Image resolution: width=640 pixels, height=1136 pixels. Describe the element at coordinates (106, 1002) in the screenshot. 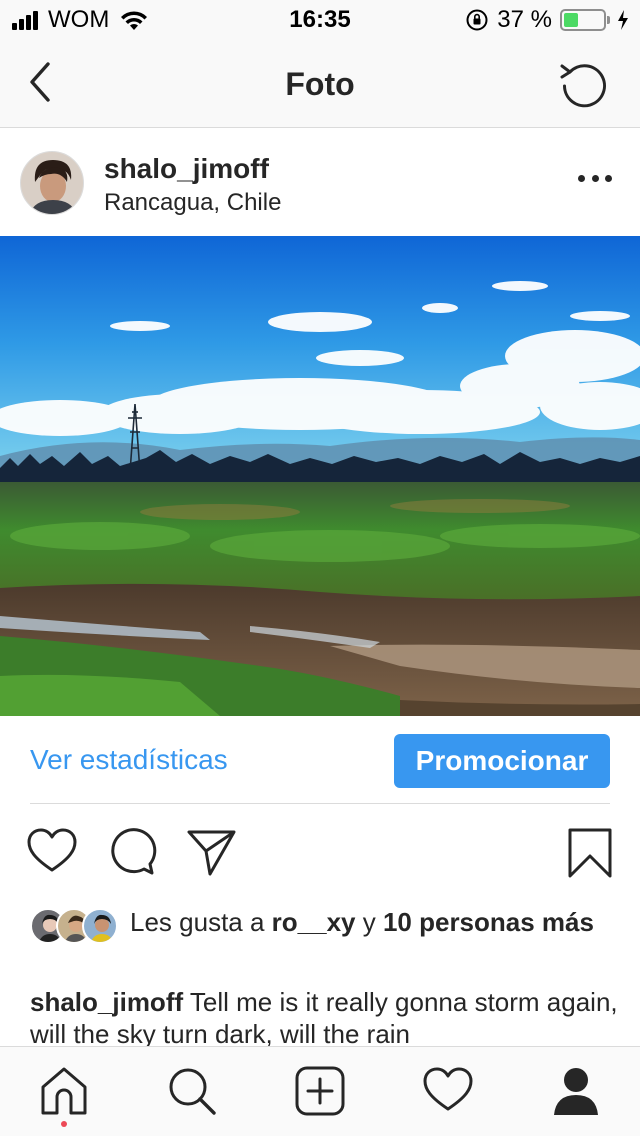

I see `caption-author: shalo_jimoff` at that location.